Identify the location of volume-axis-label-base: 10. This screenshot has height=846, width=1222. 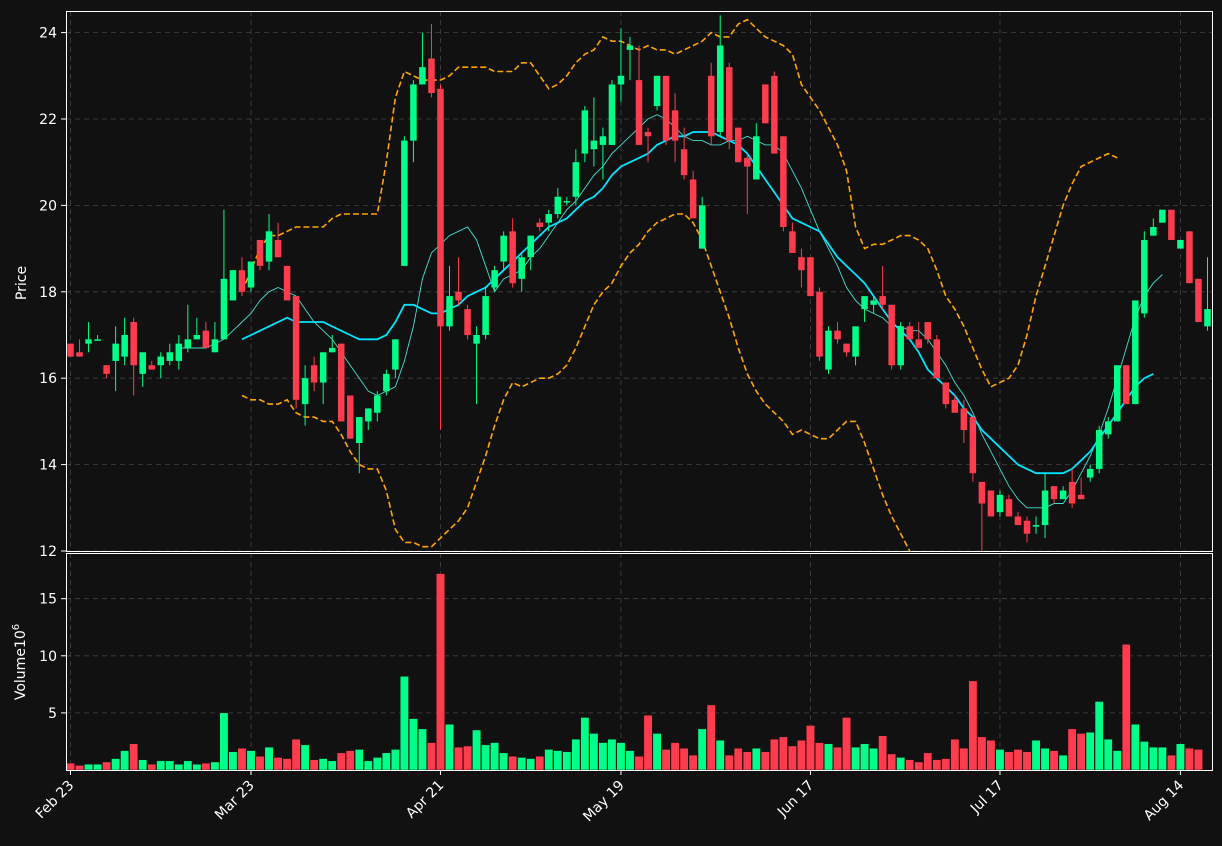
(21, 639).